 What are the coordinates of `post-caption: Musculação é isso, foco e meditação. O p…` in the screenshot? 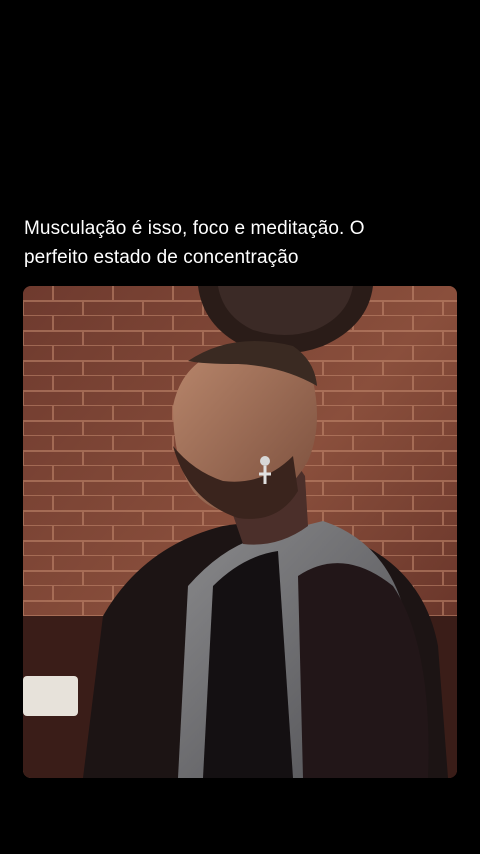 It's located at (242, 243).